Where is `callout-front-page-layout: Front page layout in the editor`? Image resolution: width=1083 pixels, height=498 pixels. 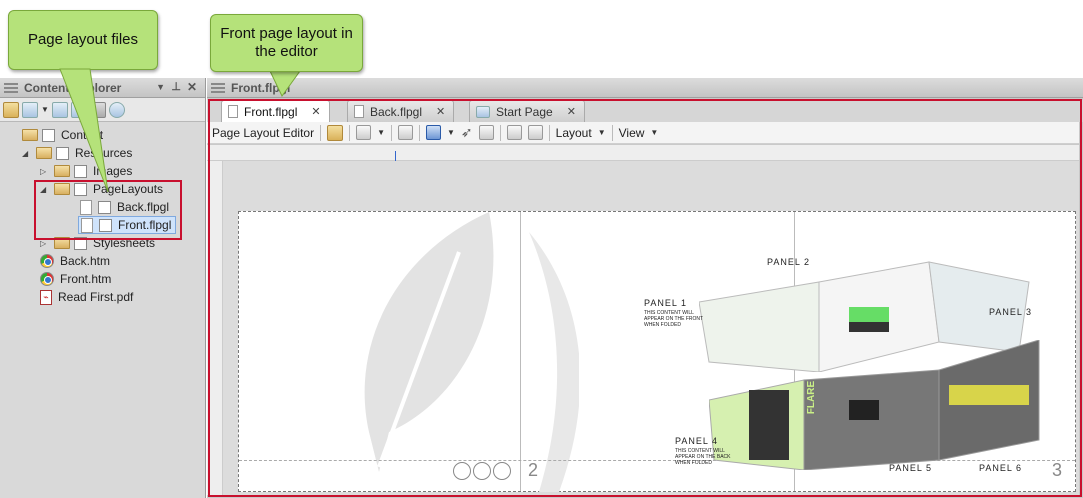
callout-front-page-layout: Front page layout in the editor is located at coordinates (286, 43).